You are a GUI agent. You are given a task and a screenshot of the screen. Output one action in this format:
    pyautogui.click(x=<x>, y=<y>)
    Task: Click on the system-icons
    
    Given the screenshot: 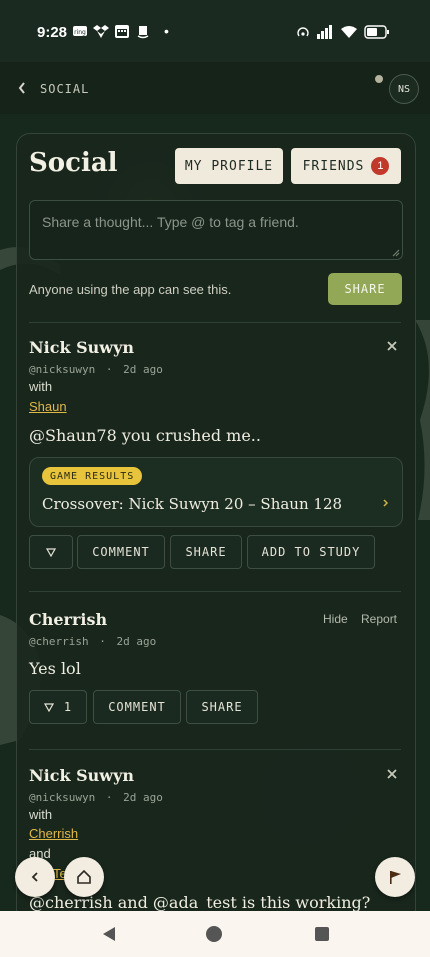 What is the action you would take?
    pyautogui.click(x=343, y=32)
    